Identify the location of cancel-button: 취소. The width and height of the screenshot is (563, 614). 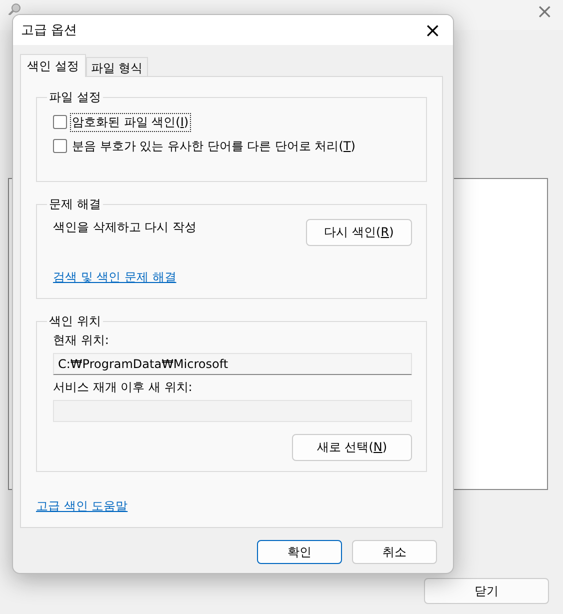
(394, 552).